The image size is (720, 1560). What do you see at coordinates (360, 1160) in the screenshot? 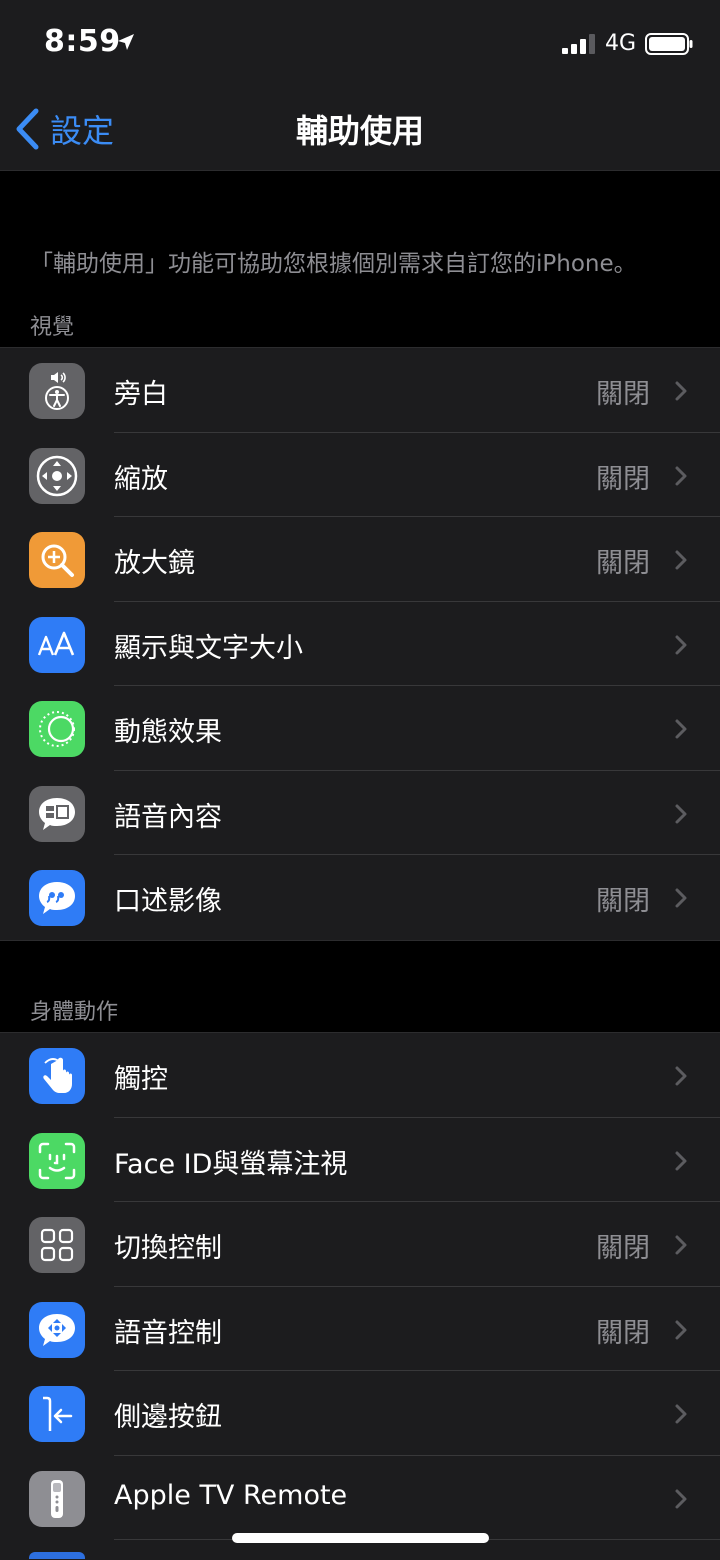
I see `setting-row-face-id-attention: Face ID與螢幕注視` at bounding box center [360, 1160].